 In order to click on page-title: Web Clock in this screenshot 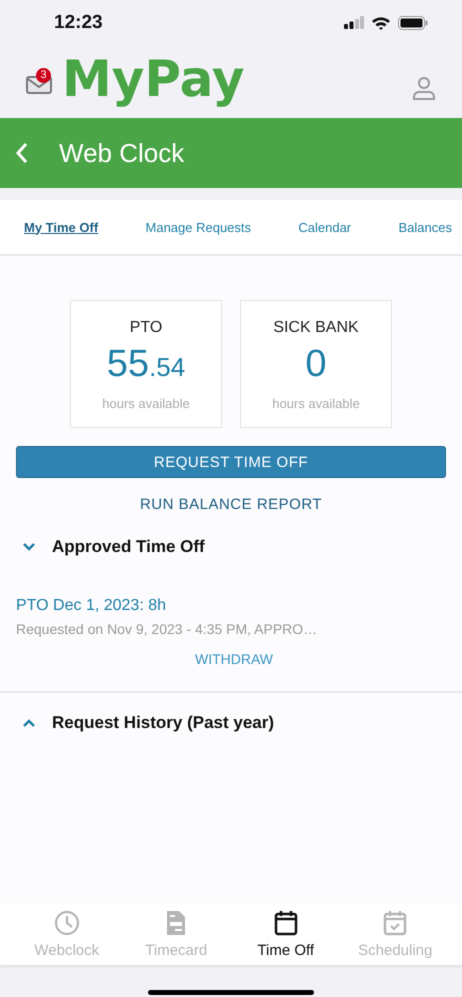, I will do `click(121, 153)`.